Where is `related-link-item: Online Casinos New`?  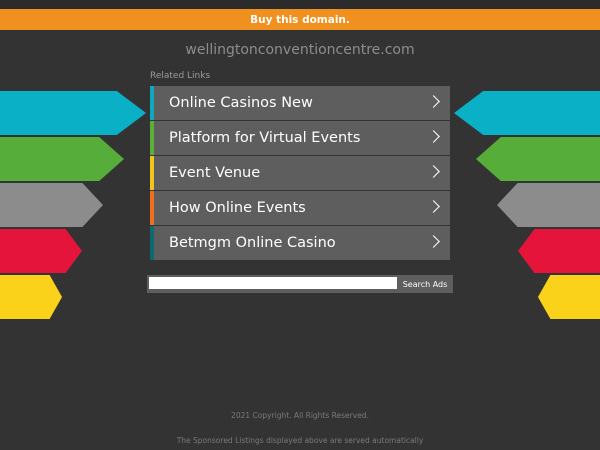 related-link-item: Online Casinos New is located at coordinates (300, 103).